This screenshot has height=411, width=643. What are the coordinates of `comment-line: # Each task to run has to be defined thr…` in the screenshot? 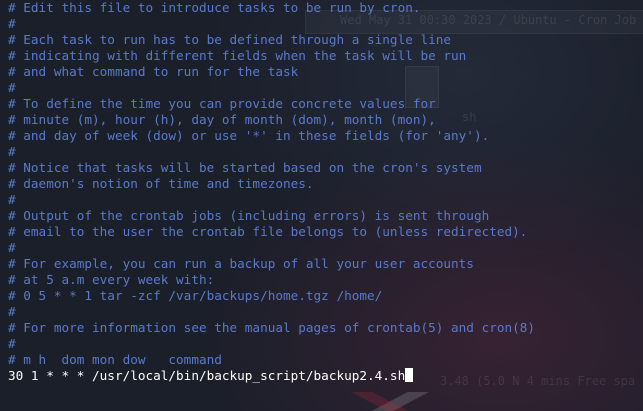 It's located at (271, 40).